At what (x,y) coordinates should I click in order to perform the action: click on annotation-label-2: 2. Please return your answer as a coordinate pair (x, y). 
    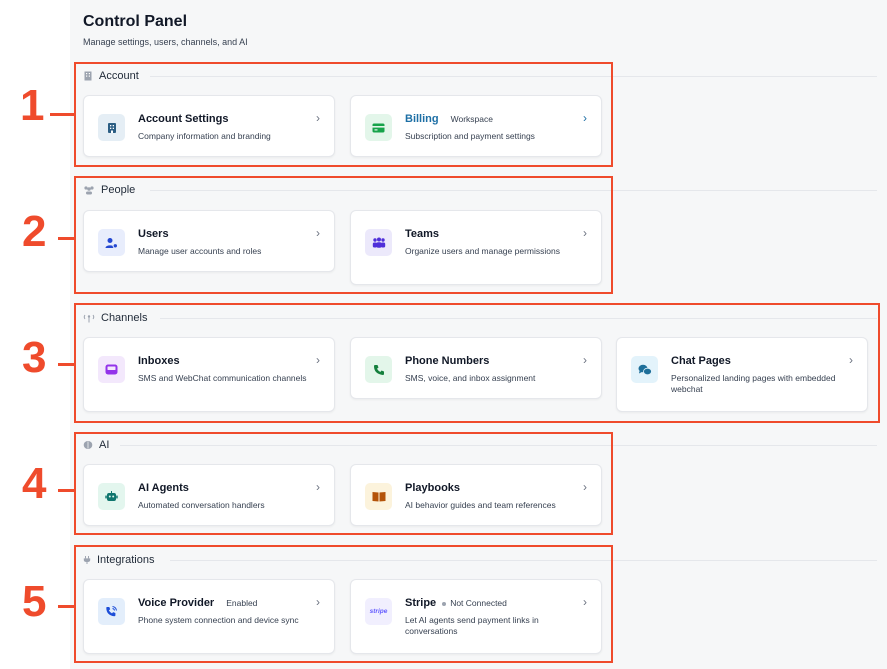
    Looking at the image, I should click on (34, 231).